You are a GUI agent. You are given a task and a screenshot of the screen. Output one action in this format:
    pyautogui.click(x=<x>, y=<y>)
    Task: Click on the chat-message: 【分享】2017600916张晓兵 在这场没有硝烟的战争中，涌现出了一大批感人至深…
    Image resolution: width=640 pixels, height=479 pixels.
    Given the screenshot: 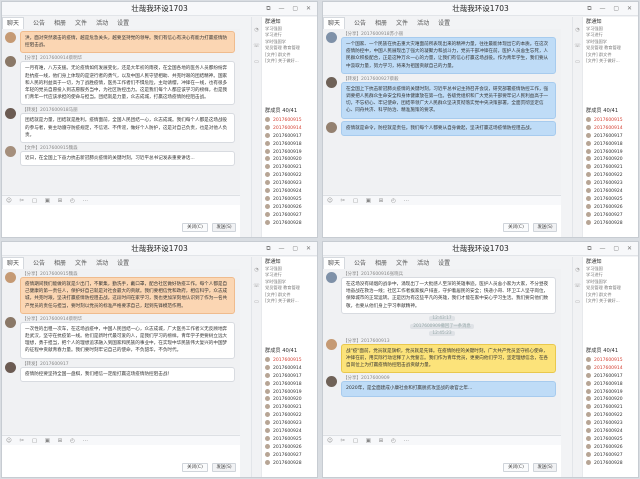 What is the action you would take?
    pyautogui.click(x=441, y=292)
    